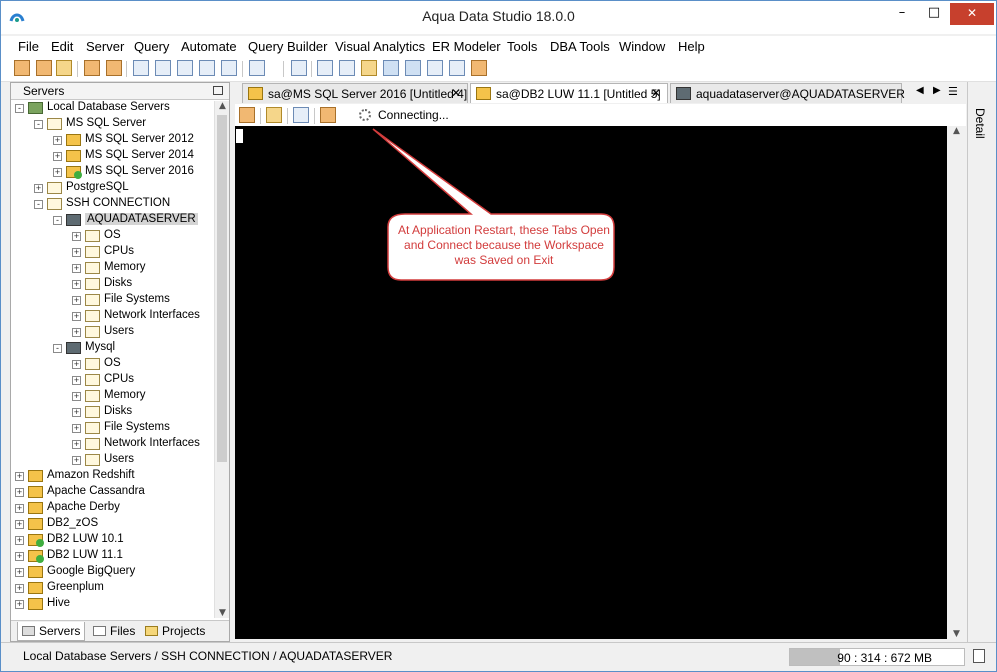 The height and width of the screenshot is (672, 997). Describe the element at coordinates (391, 68) in the screenshot. I see `tile-icon` at that location.